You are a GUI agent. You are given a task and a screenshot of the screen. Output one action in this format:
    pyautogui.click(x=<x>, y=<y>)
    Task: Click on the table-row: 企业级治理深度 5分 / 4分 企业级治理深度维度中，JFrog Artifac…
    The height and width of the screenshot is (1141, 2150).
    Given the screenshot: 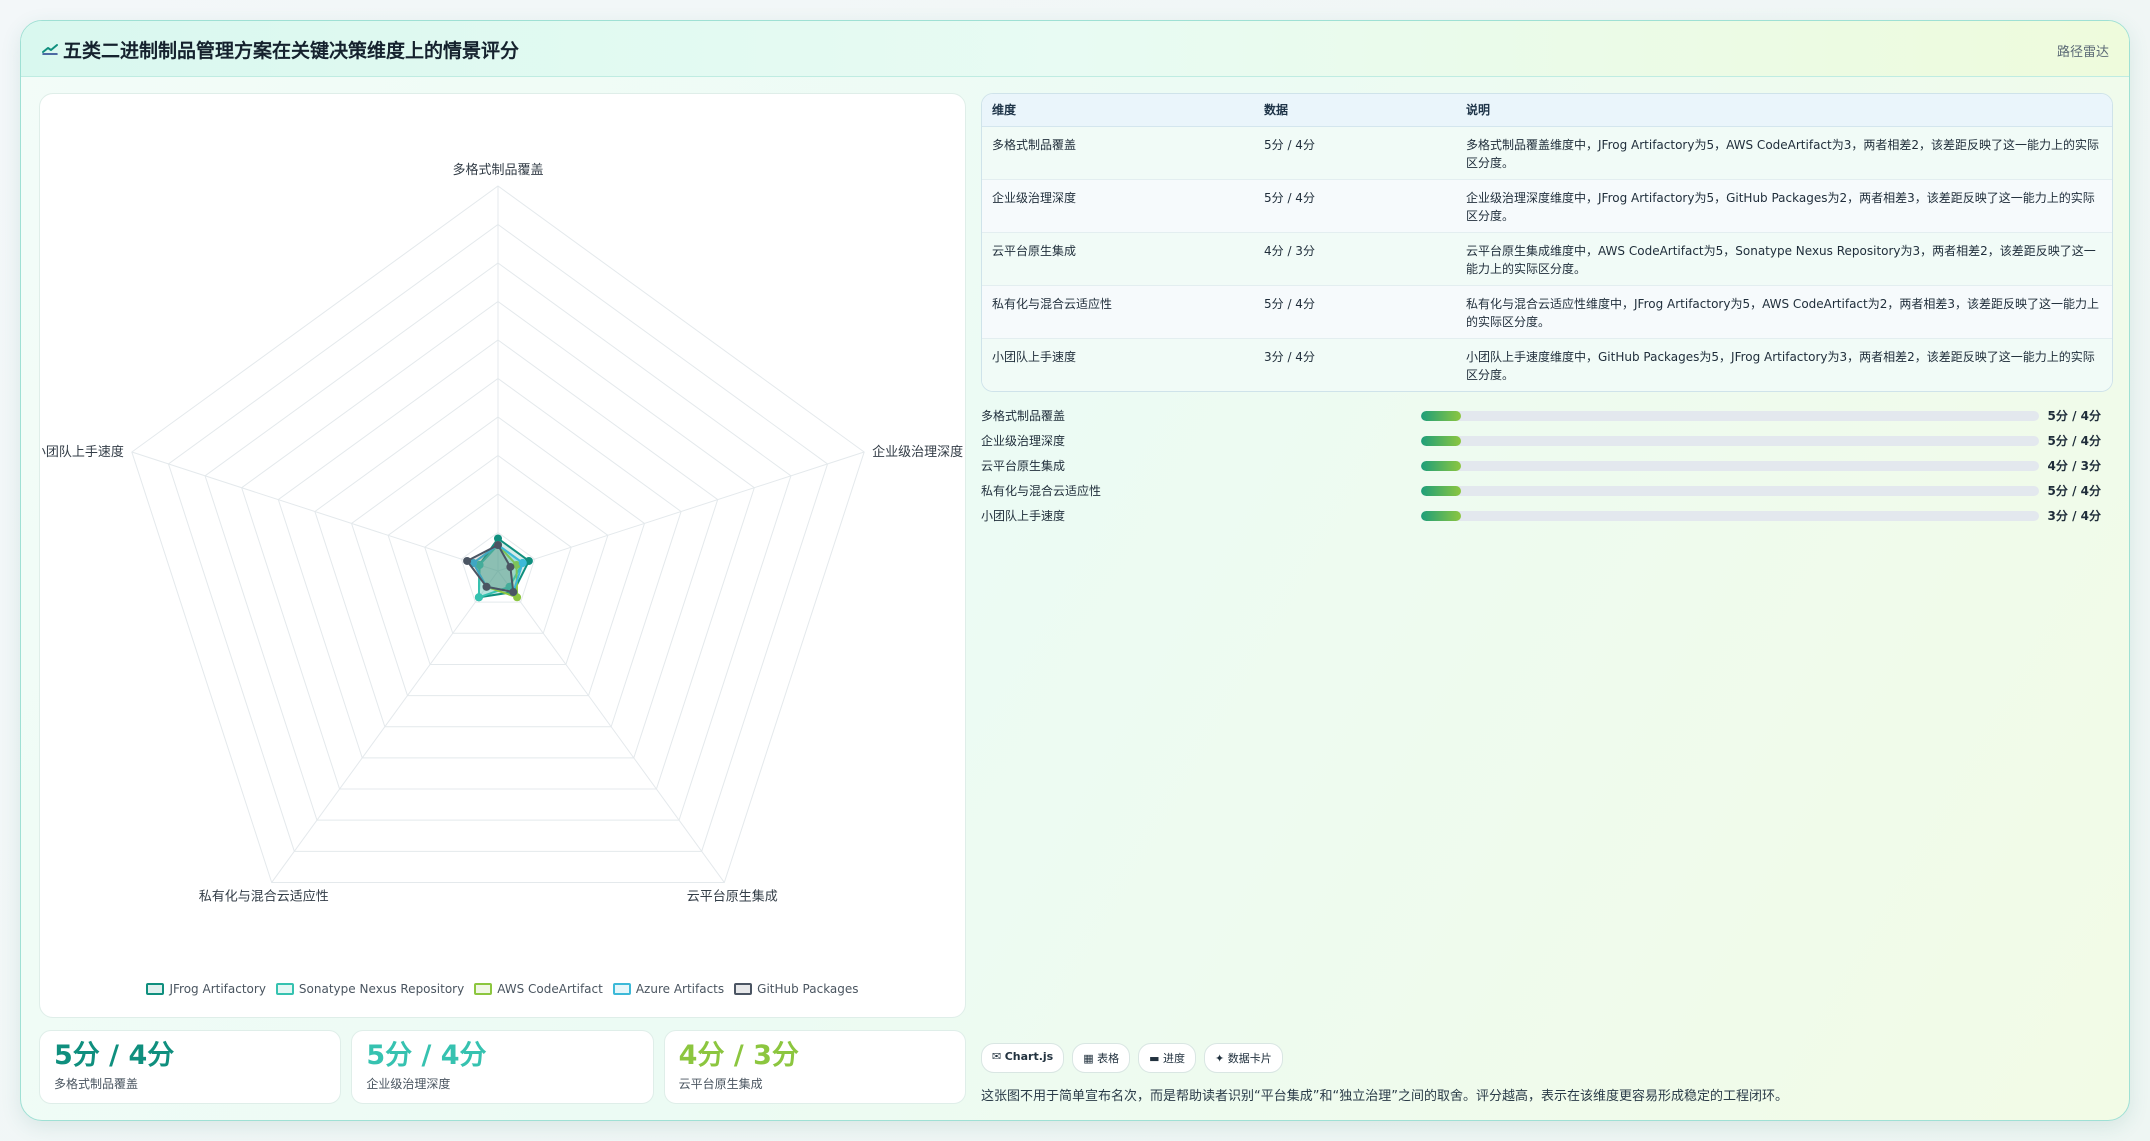 What is the action you would take?
    pyautogui.click(x=1547, y=206)
    